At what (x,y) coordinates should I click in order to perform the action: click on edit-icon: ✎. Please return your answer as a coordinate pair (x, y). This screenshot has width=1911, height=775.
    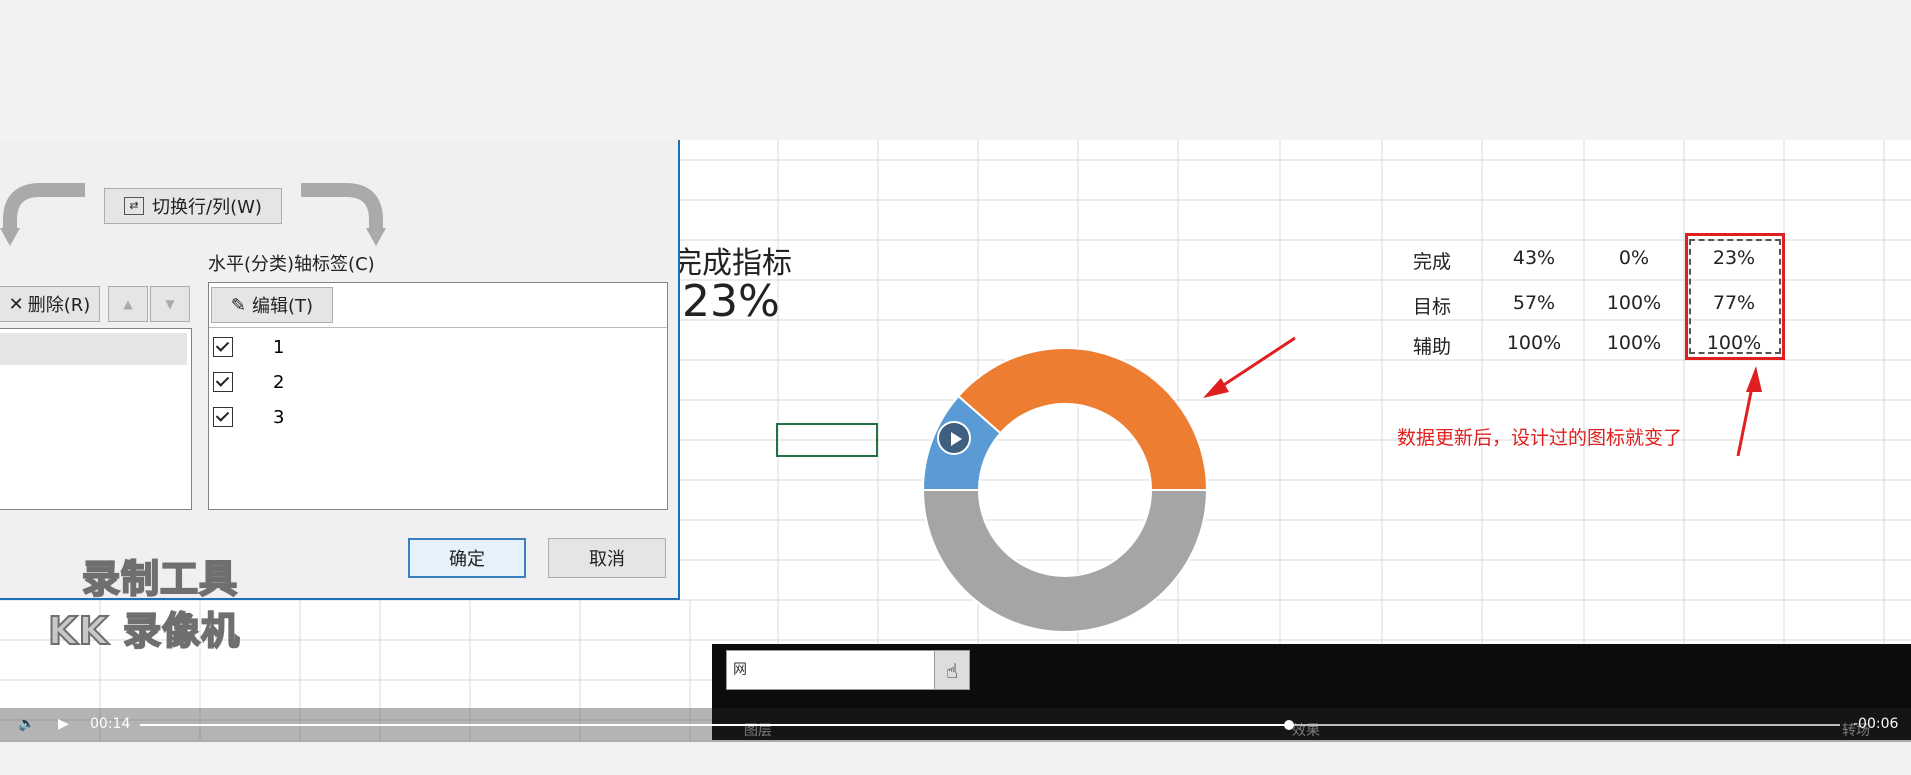
    Looking at the image, I should click on (238, 305).